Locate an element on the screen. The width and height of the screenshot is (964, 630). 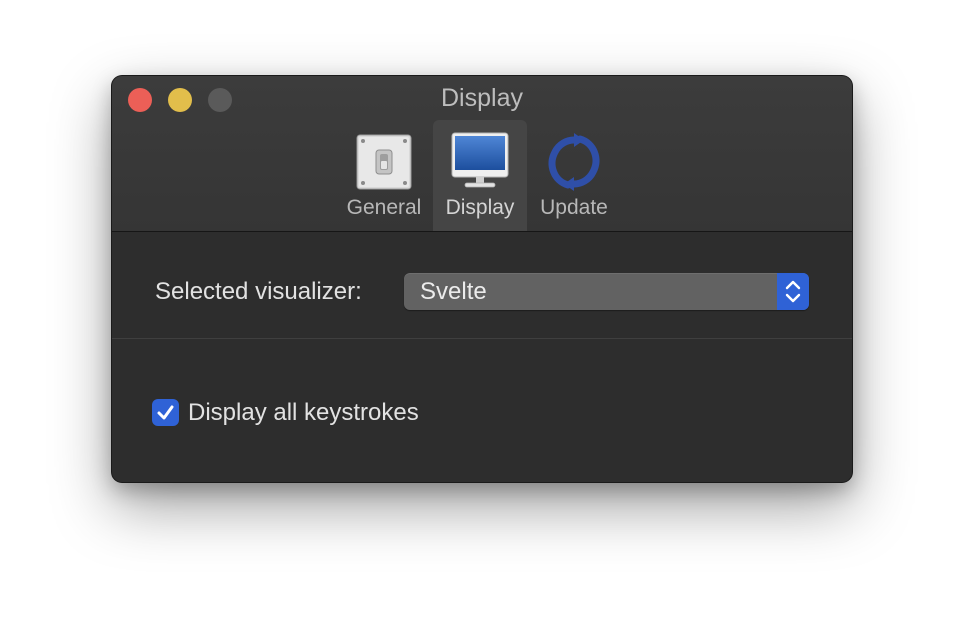
chevron-up-down-icon is located at coordinates (793, 291).